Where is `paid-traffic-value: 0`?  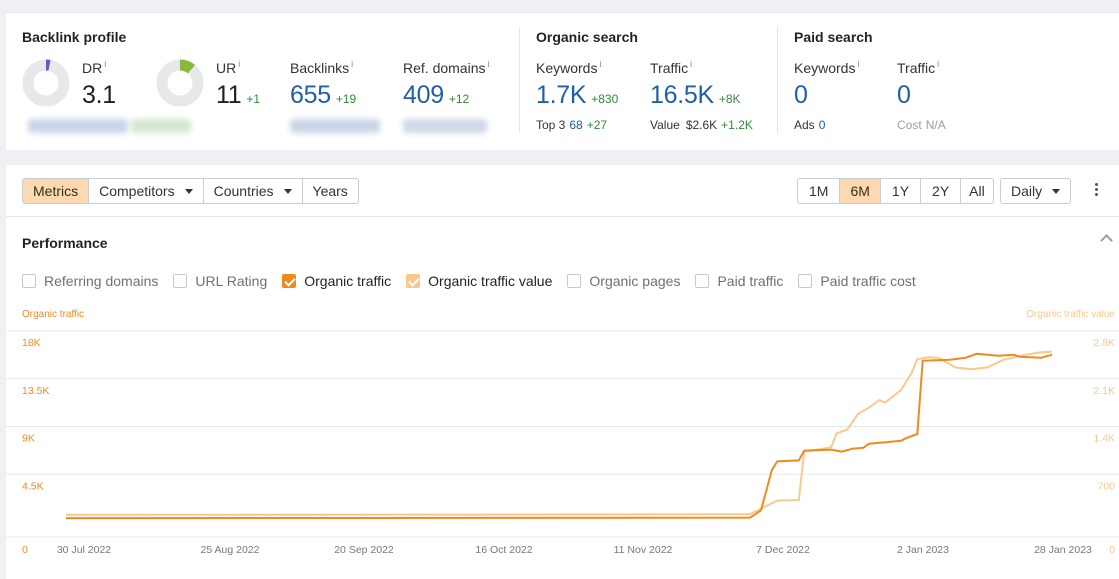 paid-traffic-value: 0 is located at coordinates (904, 95).